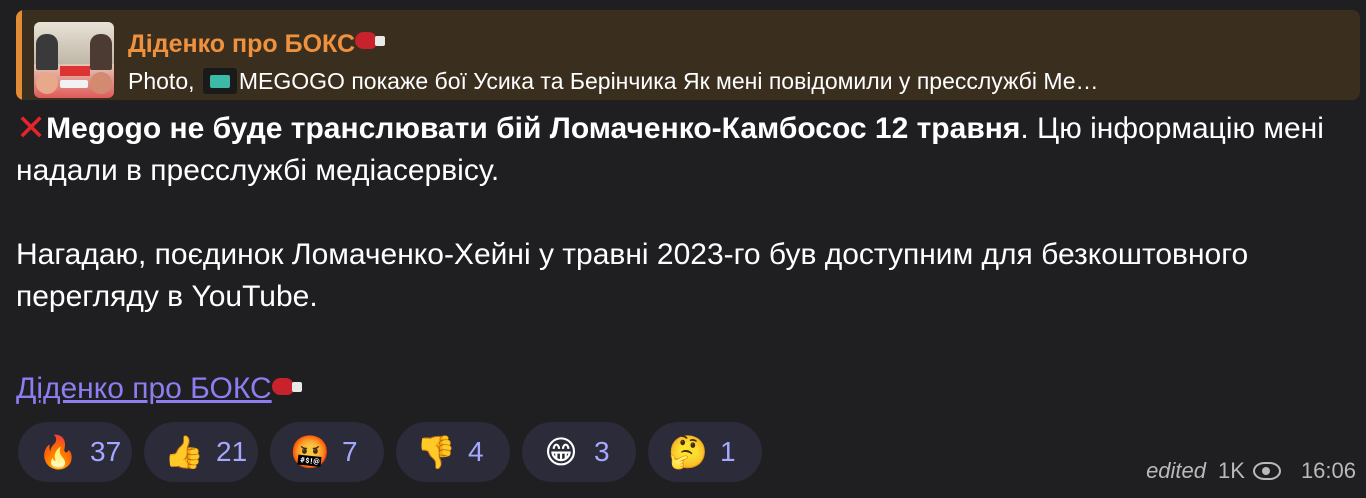  I want to click on reaction-thumbs-down: 👎 4, so click(453, 452).